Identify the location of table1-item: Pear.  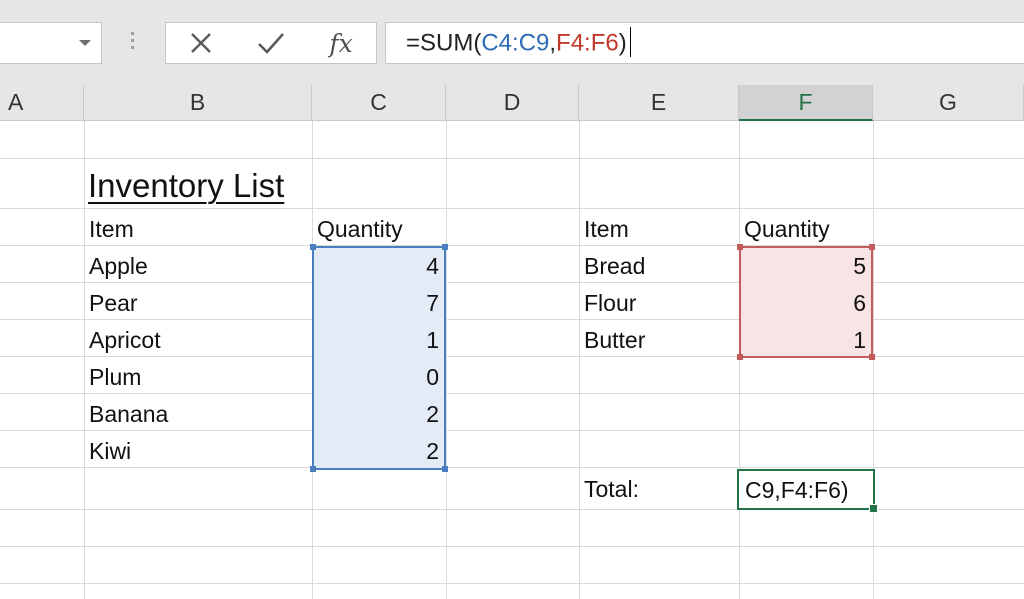
(113, 303).